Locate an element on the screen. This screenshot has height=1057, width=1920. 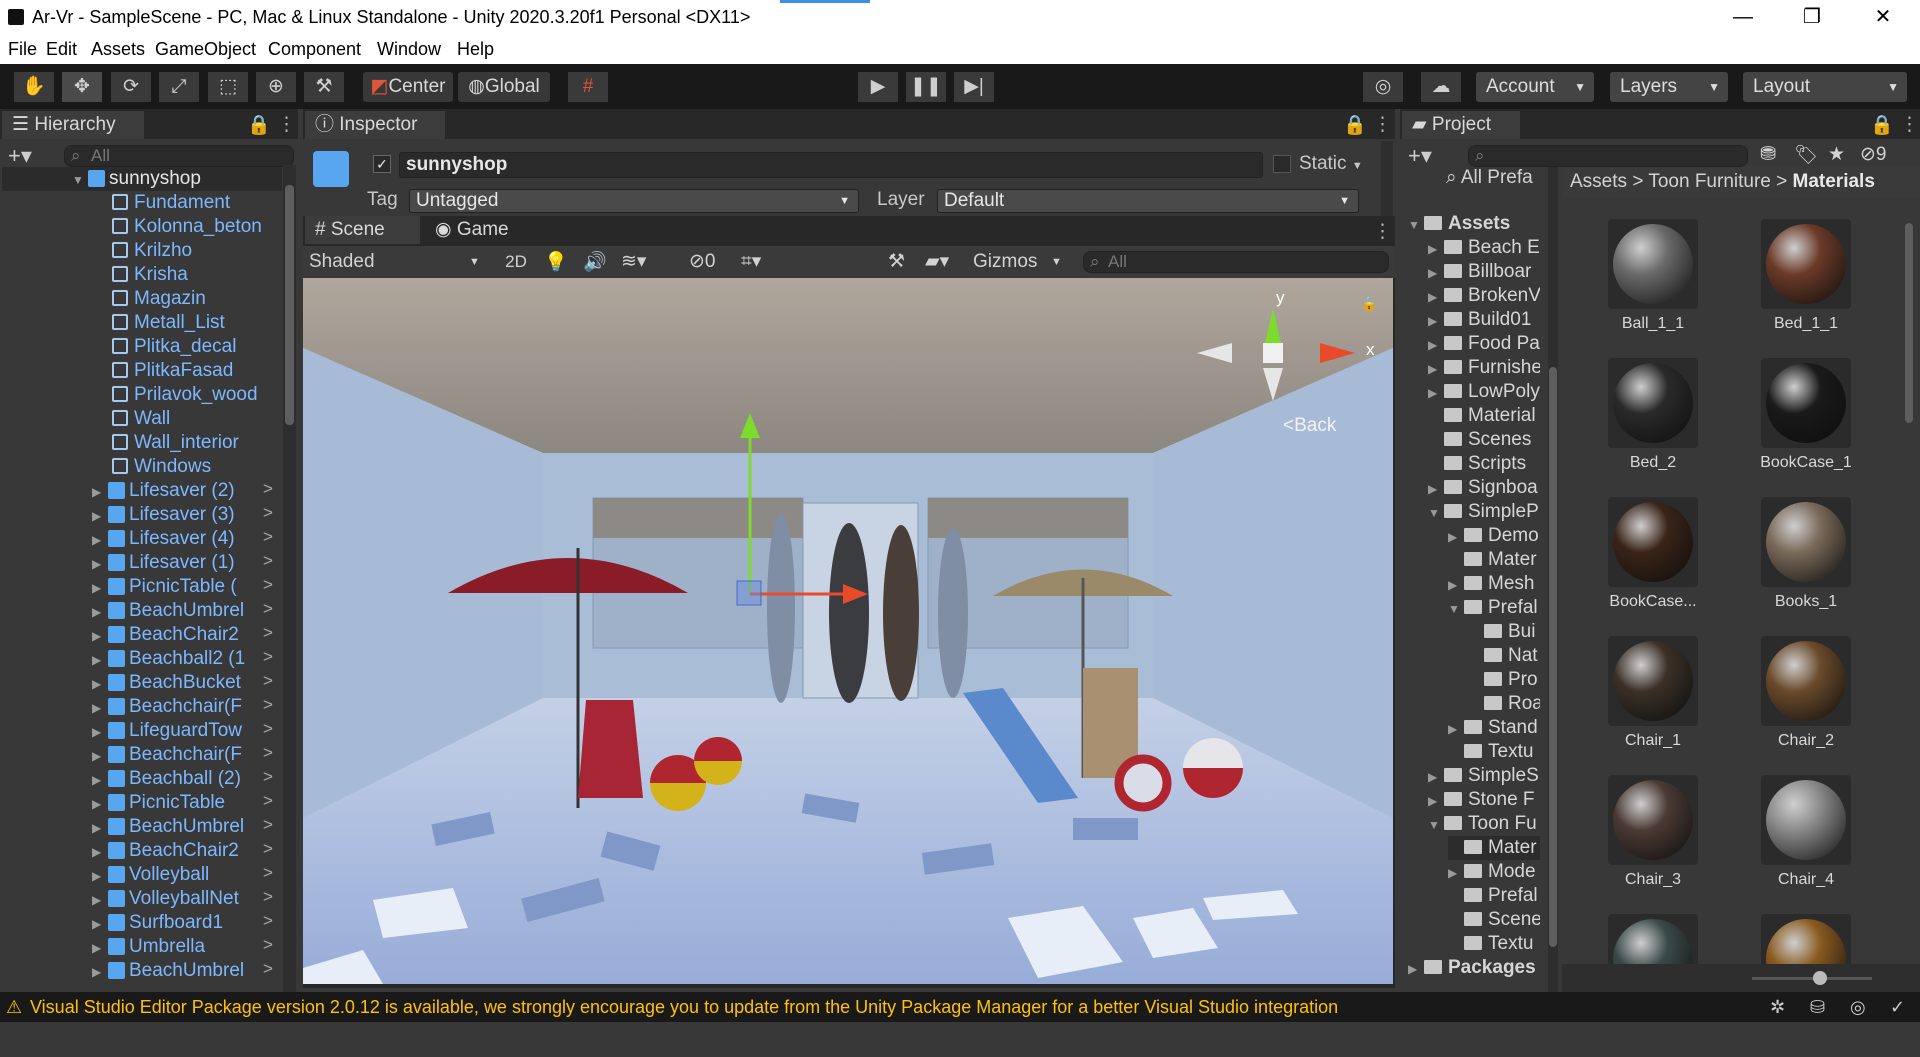
hierarchy-prefab-item: ▶ BeachUmbrel is located at coordinates (177, 611).